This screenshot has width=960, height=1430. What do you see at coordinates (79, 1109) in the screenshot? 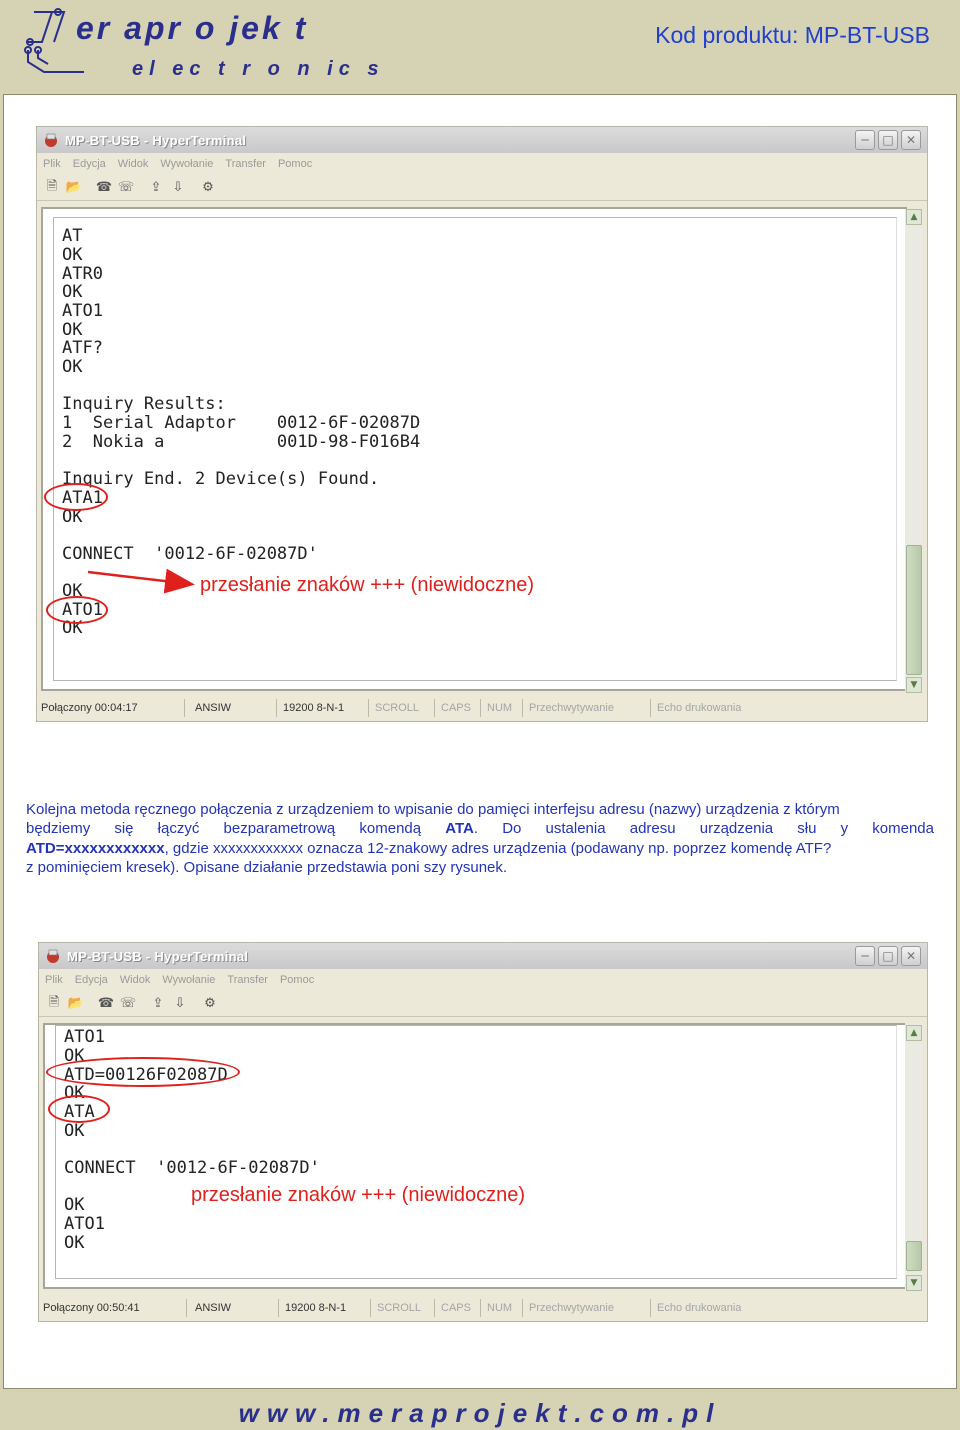
I see `highlight-circle-ata` at bounding box center [79, 1109].